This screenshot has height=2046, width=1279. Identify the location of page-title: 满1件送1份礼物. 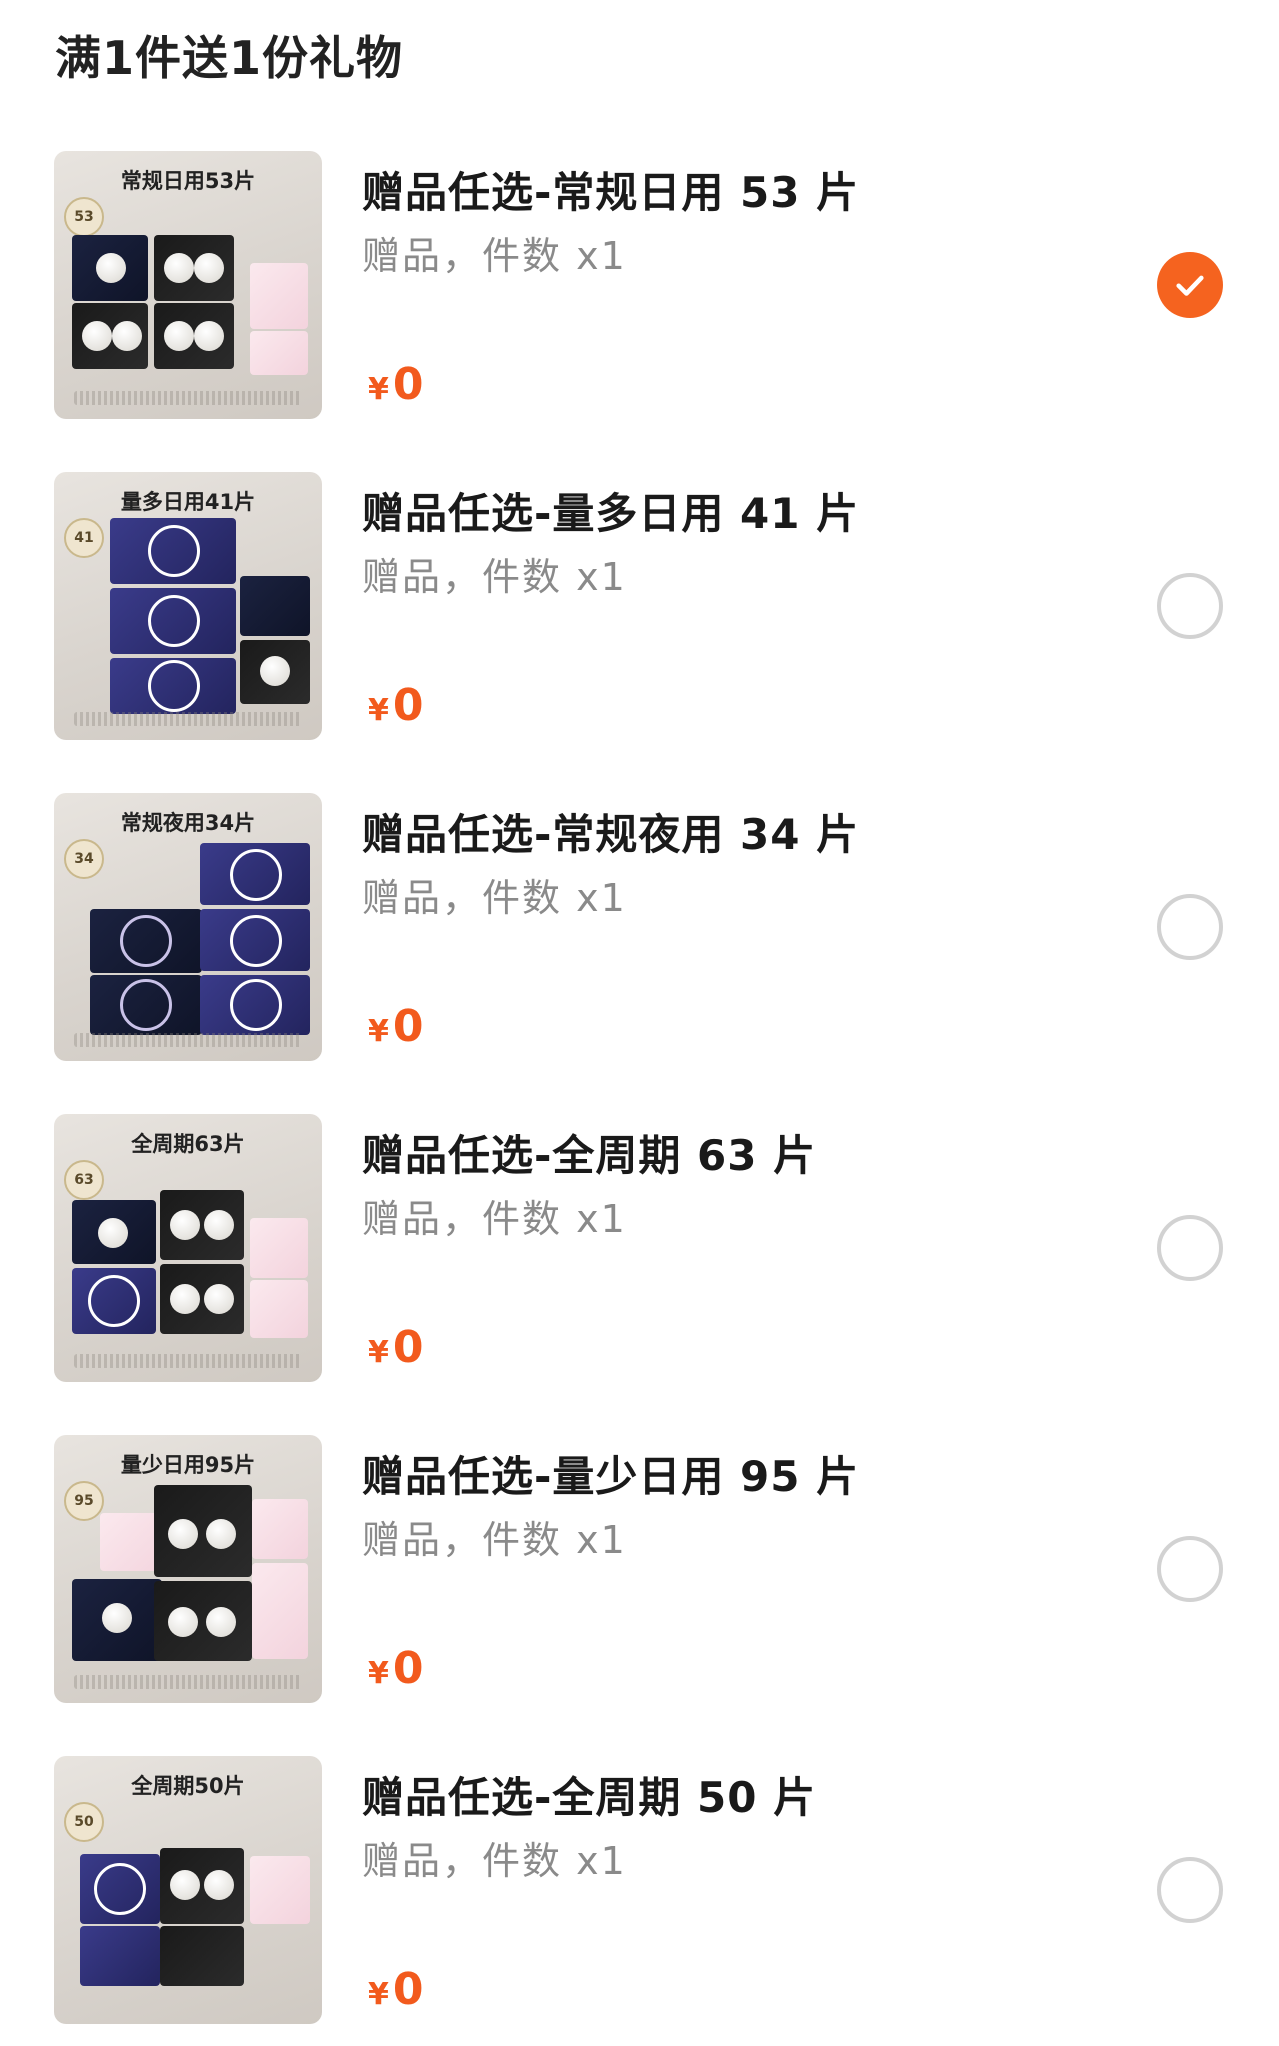
(229, 58).